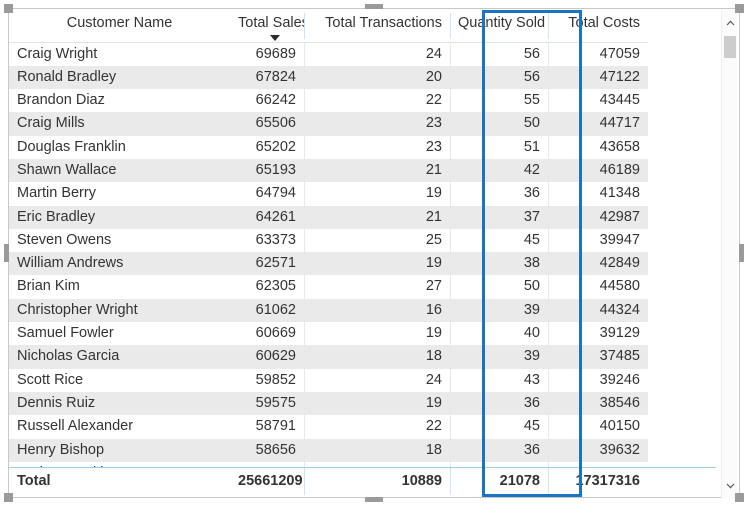 This screenshot has width=748, height=514. What do you see at coordinates (499, 287) in the screenshot?
I see `cell-qty: 50` at bounding box center [499, 287].